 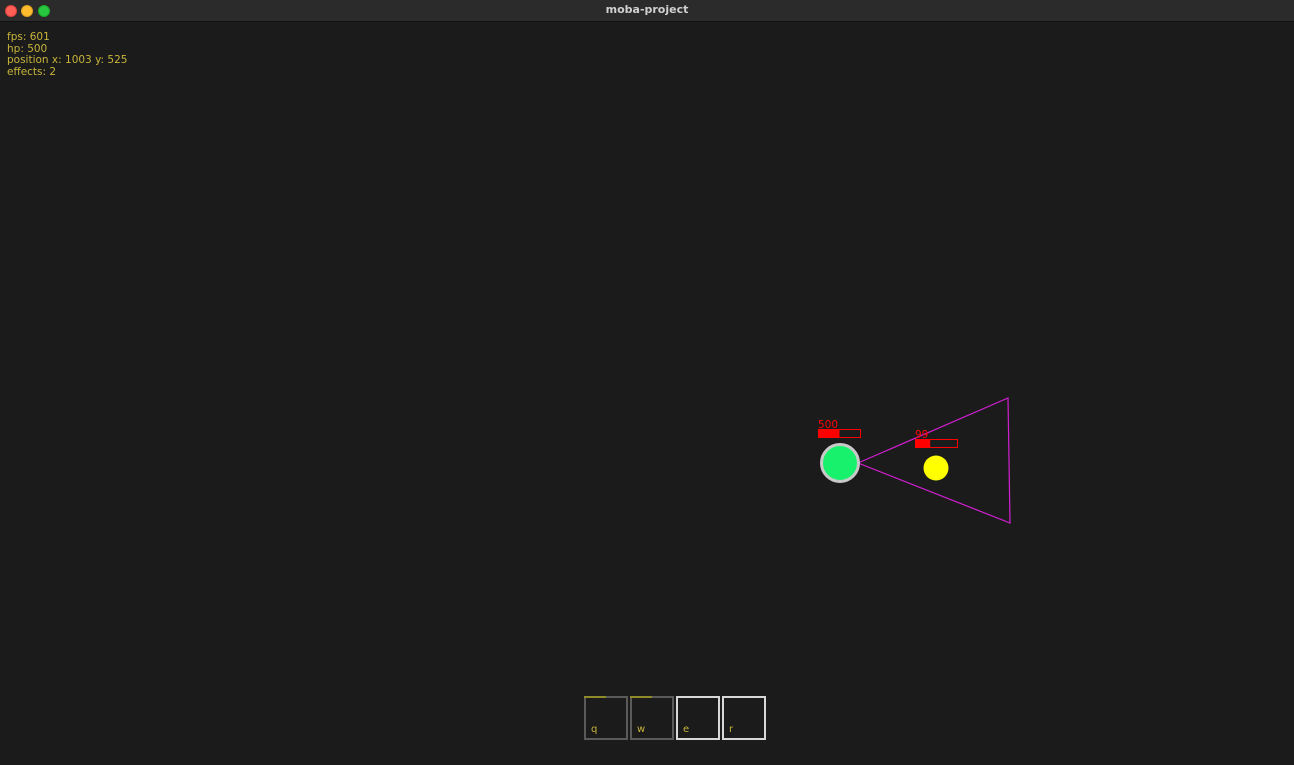 I want to click on ability-key-label: e, so click(x=686, y=729).